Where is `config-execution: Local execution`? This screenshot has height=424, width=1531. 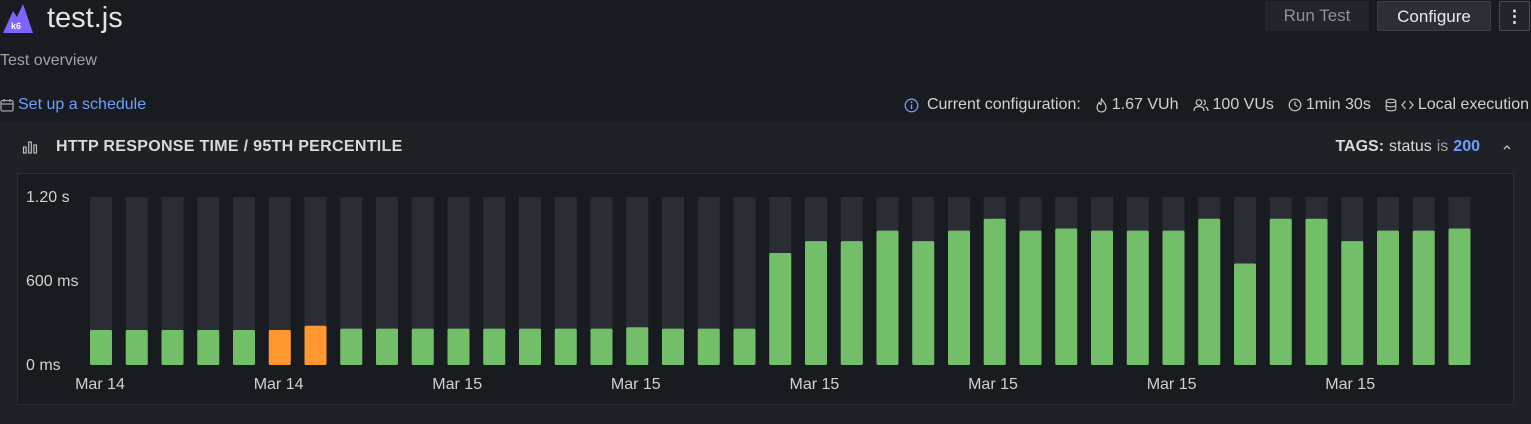
config-execution: Local execution is located at coordinates (1473, 104).